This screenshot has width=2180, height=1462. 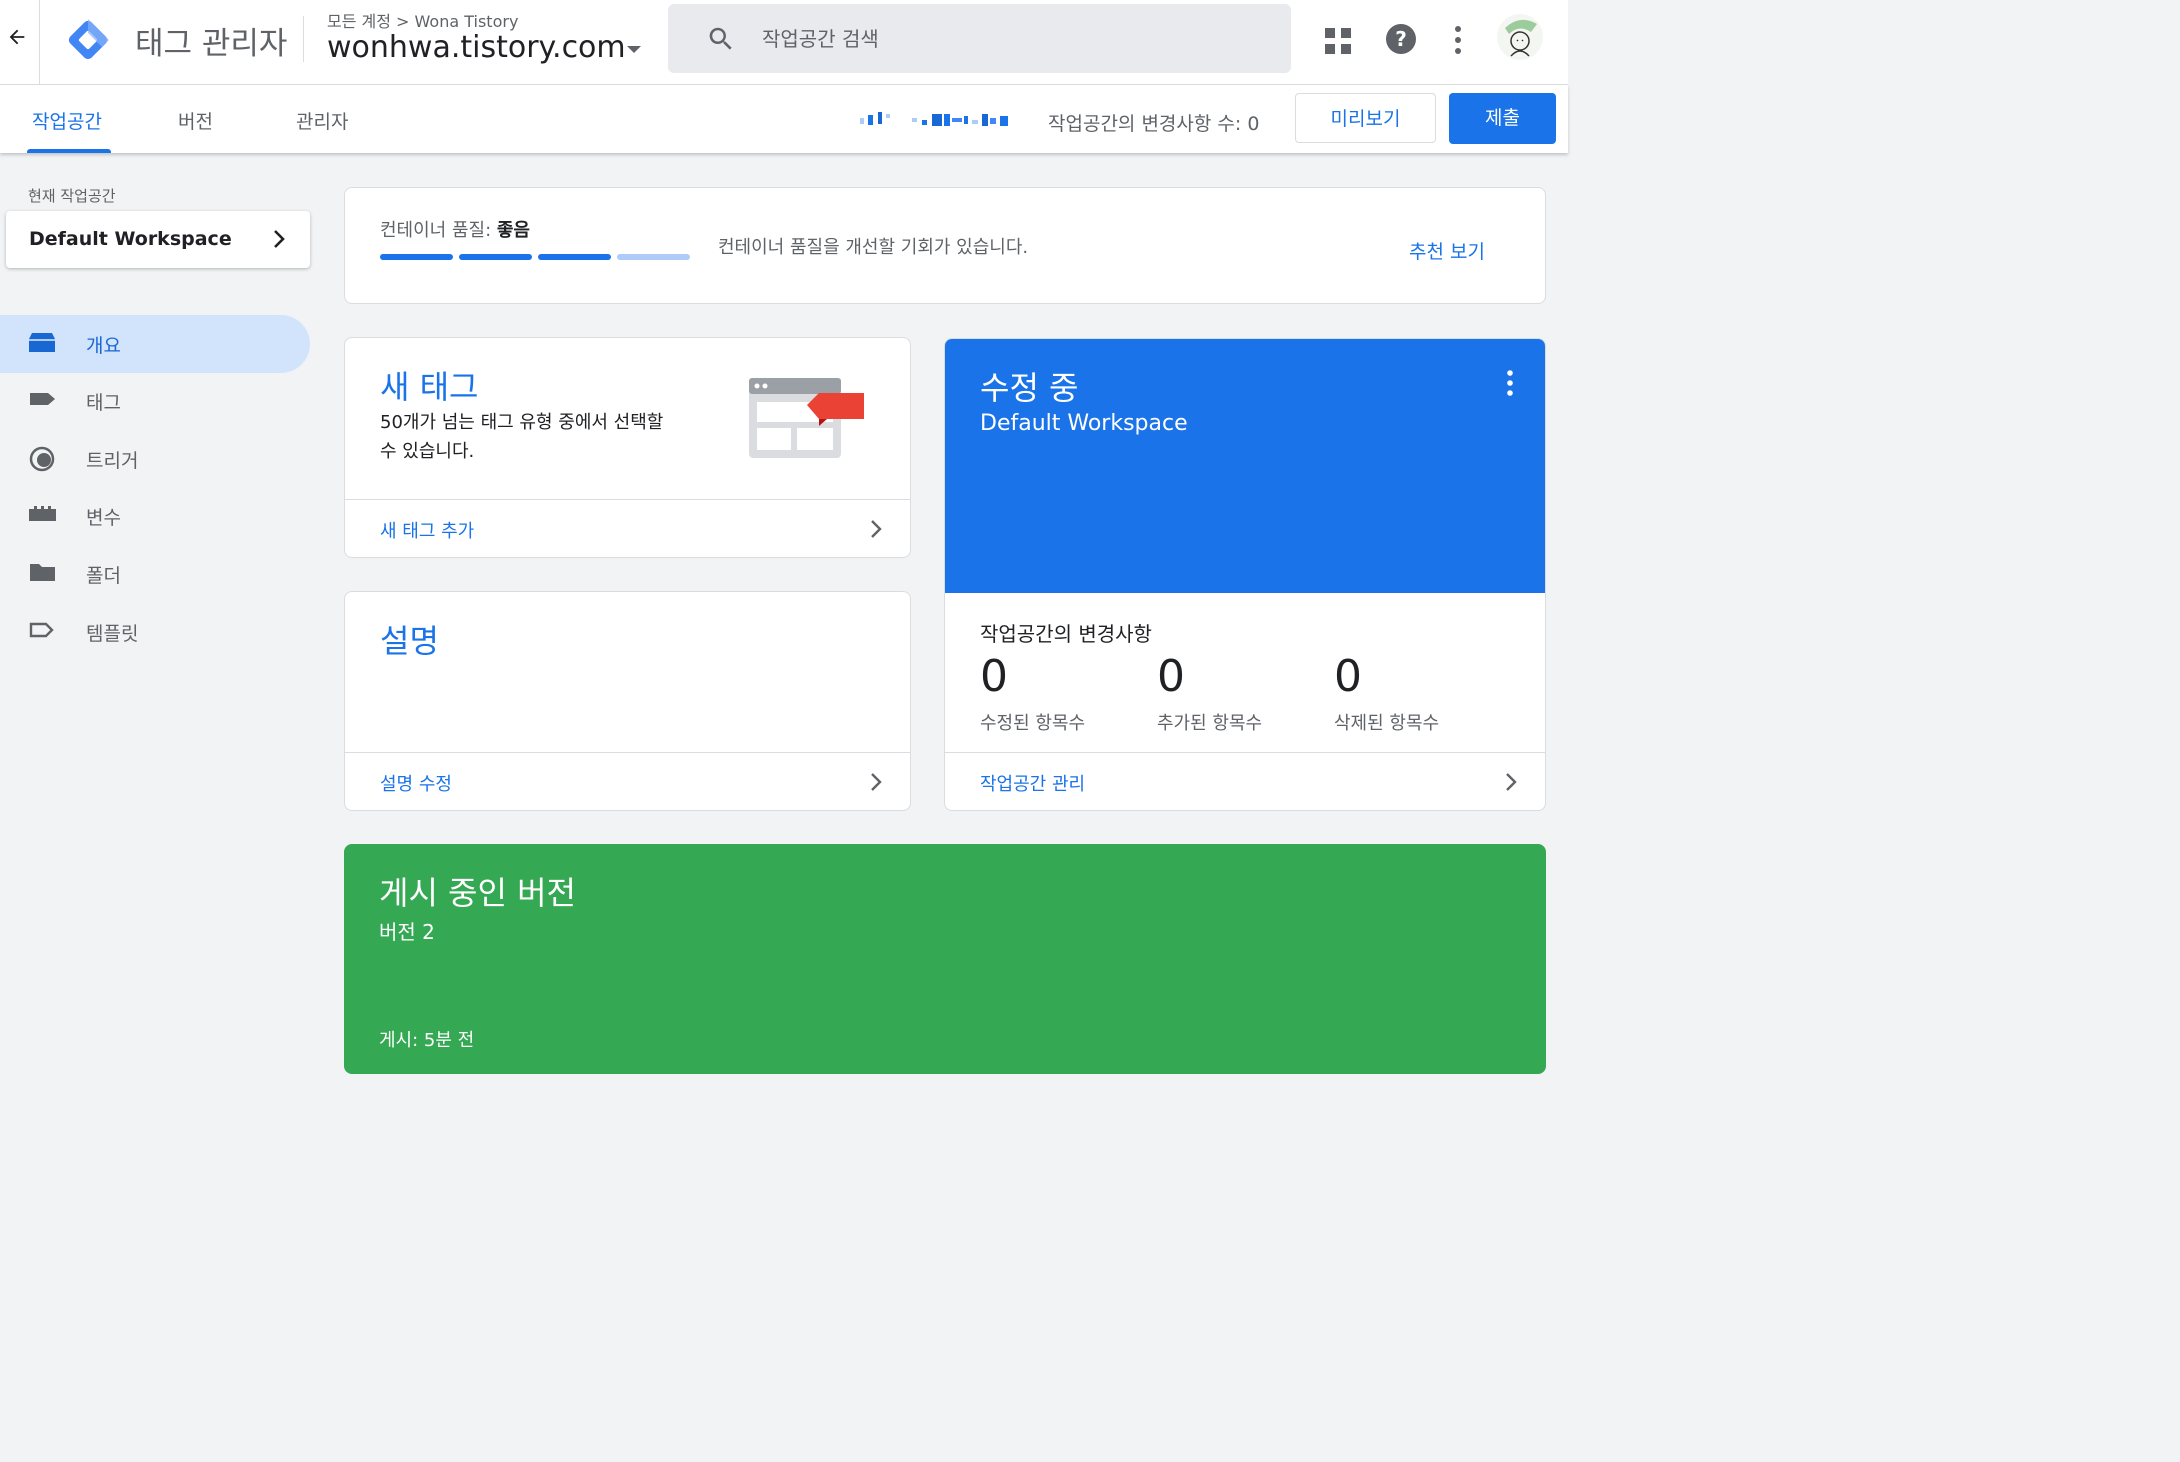 What do you see at coordinates (627, 701) in the screenshot?
I see `description-card: 설명 설명 수정` at bounding box center [627, 701].